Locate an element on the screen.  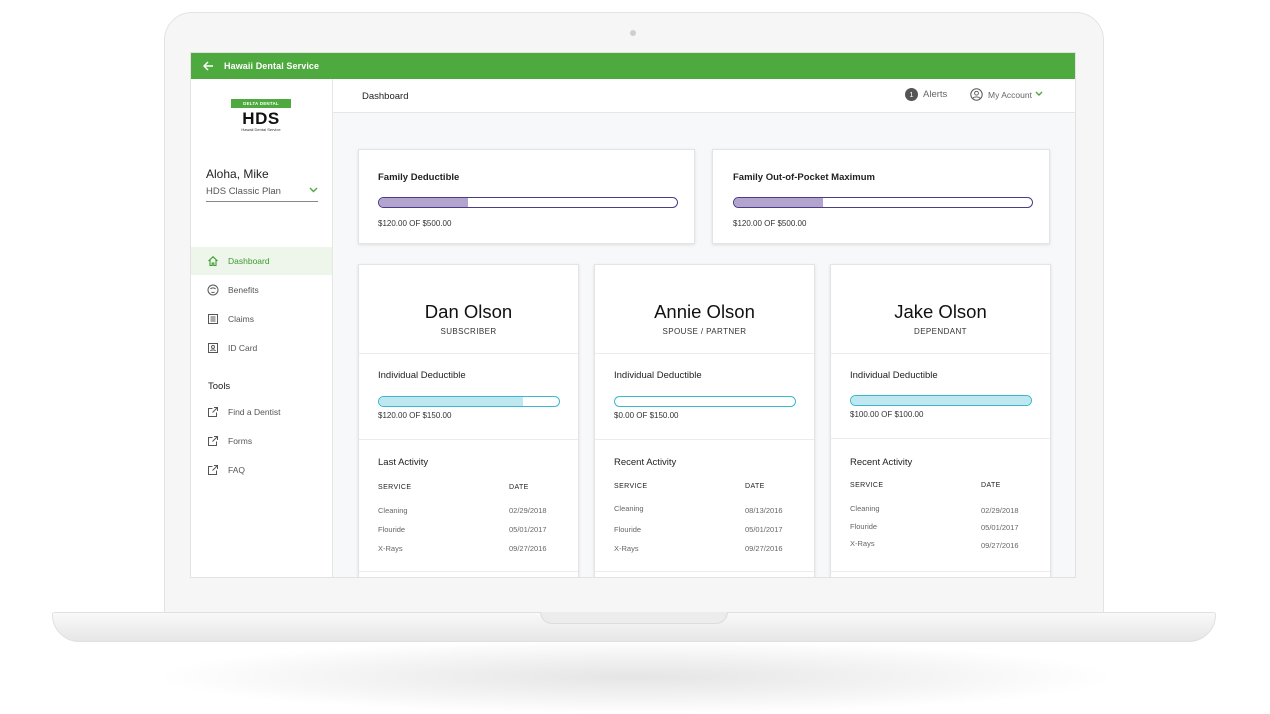
plan-select: HDS Classic Plan is located at coordinates (262, 194).